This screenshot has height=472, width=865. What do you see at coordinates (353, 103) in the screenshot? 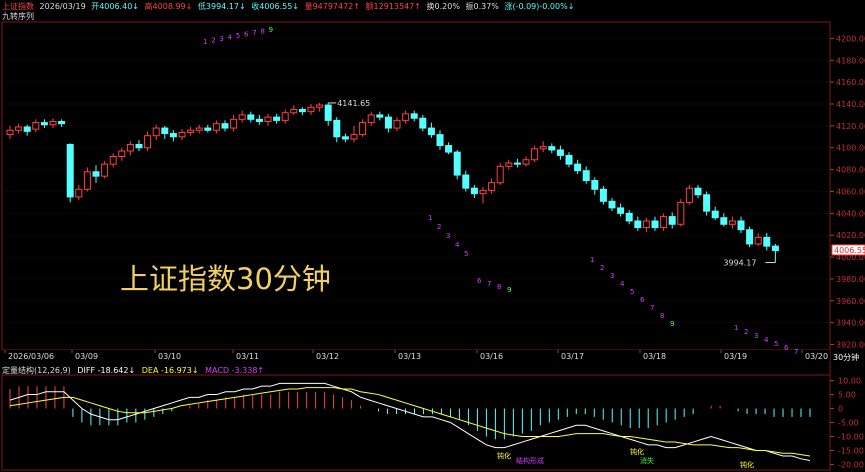
I see `high-label: 4141.65` at bounding box center [353, 103].